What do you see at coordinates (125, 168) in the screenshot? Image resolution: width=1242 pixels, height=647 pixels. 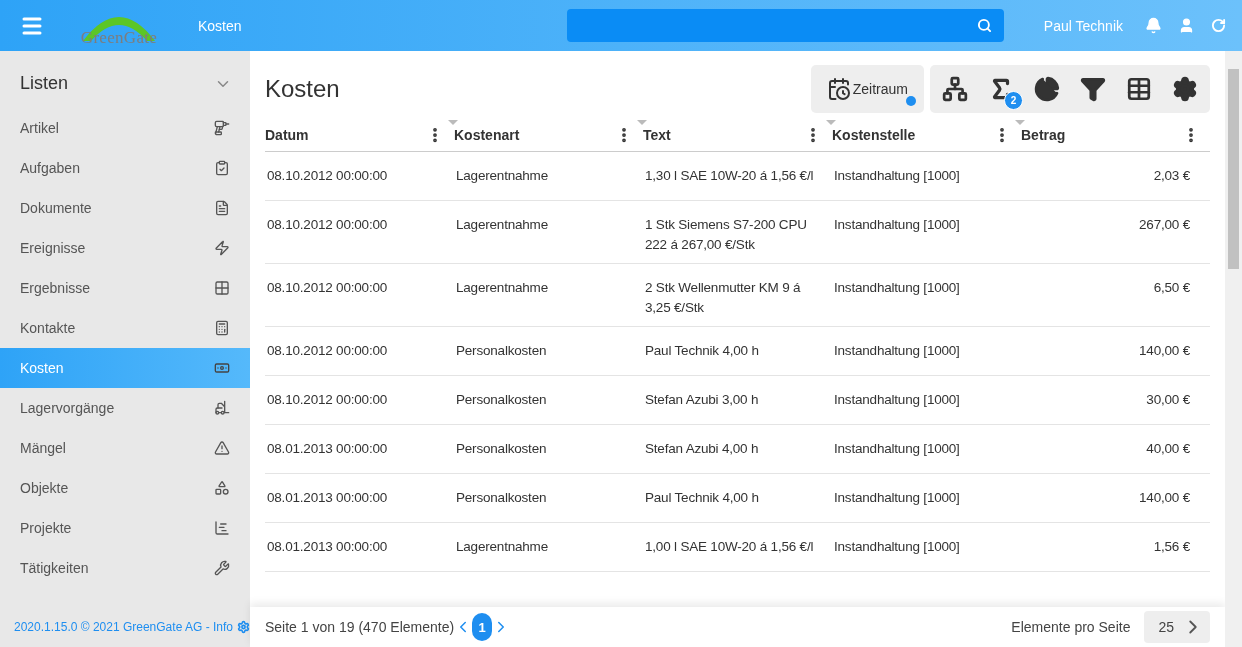 I see `sidebar-item: Aufgaben` at bounding box center [125, 168].